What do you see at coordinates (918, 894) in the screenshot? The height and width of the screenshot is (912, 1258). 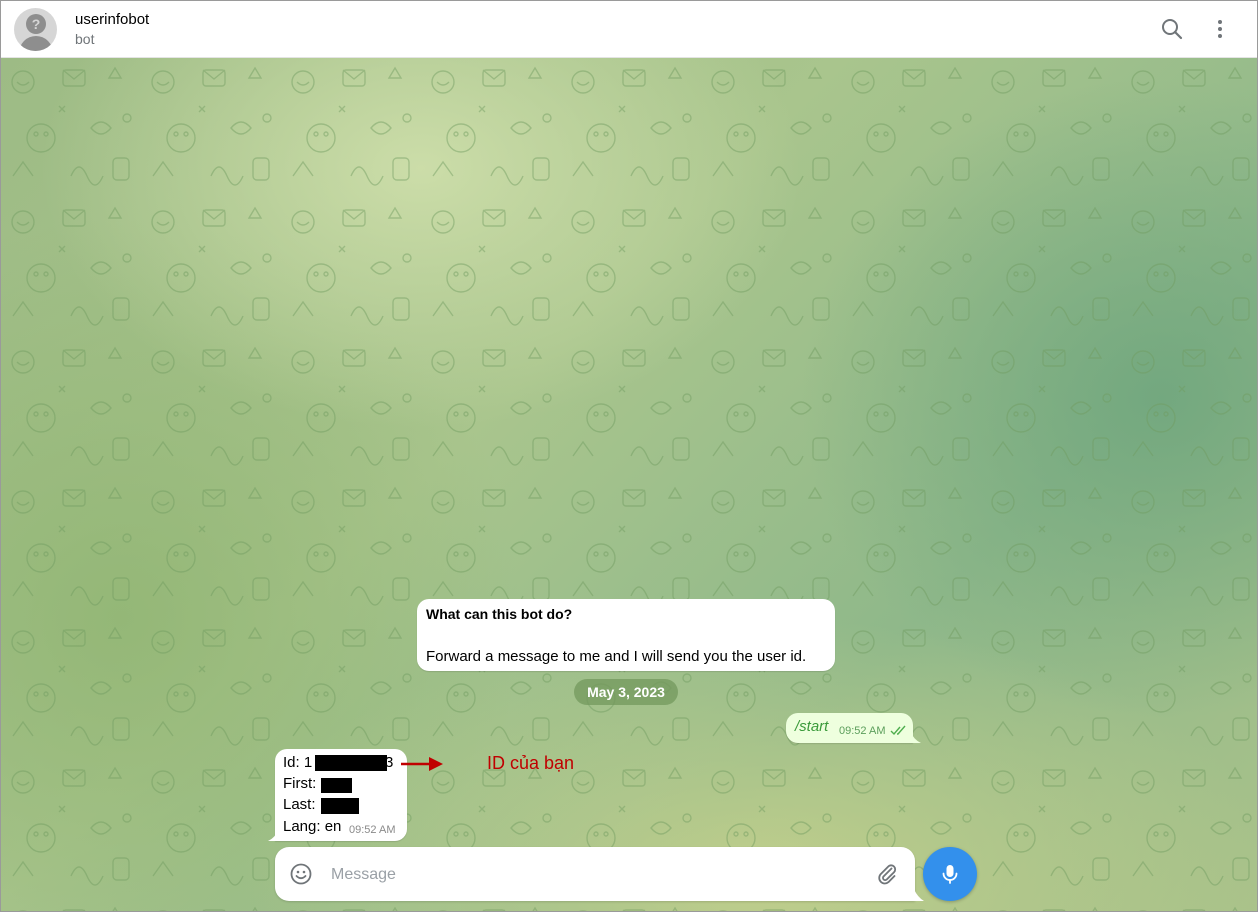 I see `composer-tail` at bounding box center [918, 894].